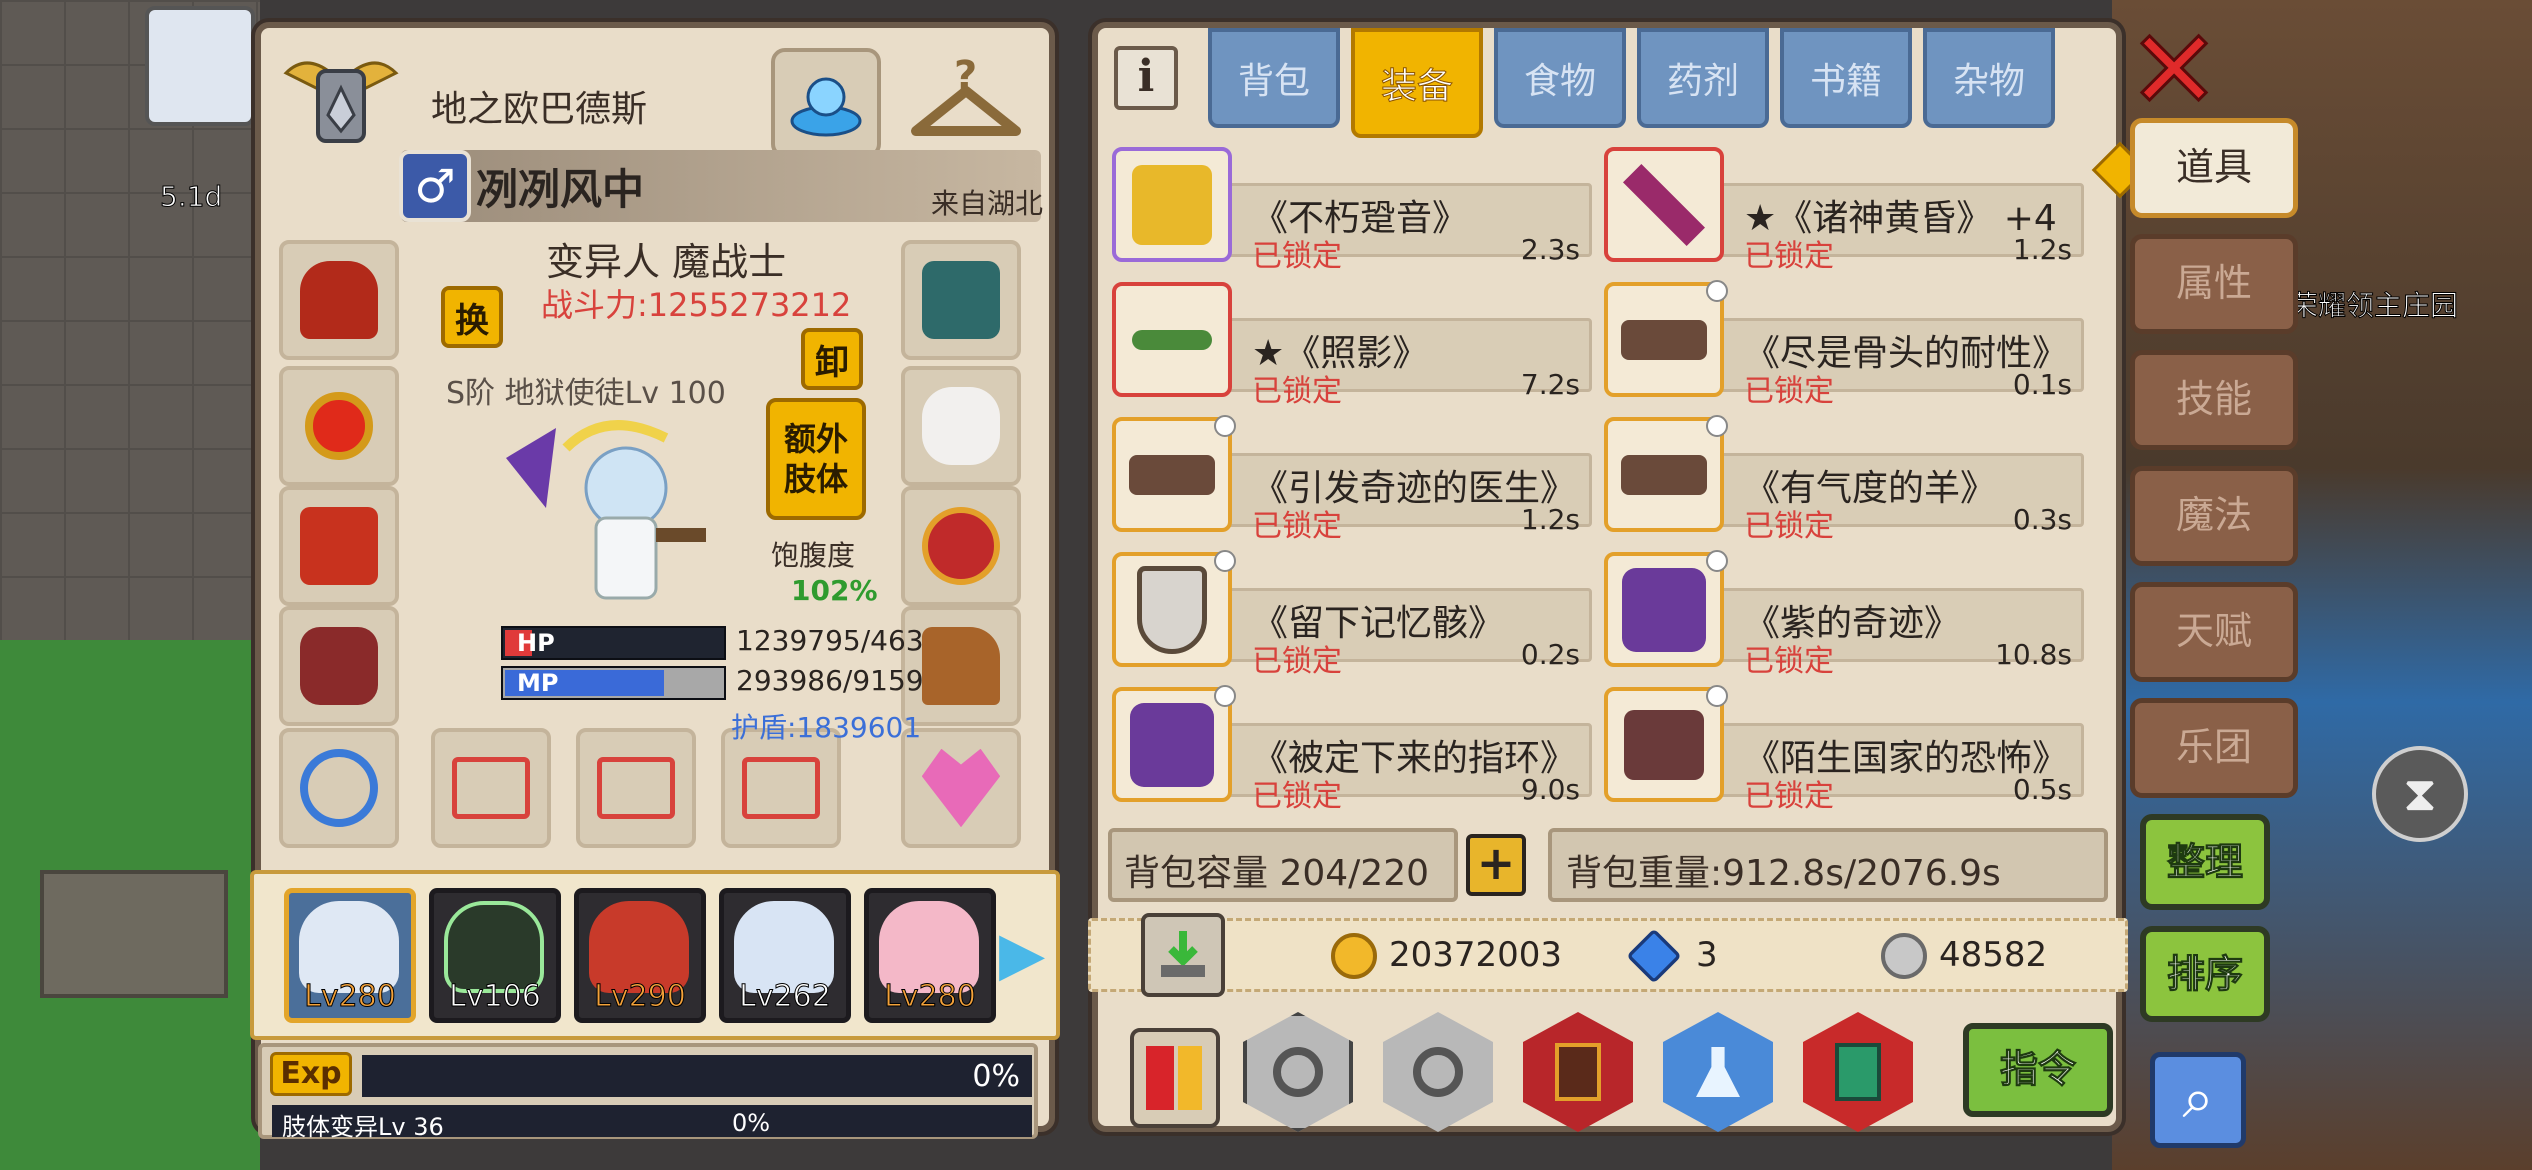 The height and width of the screenshot is (1170, 2532). What do you see at coordinates (930, 955) in the screenshot?
I see `party-member-5: Lv280` at bounding box center [930, 955].